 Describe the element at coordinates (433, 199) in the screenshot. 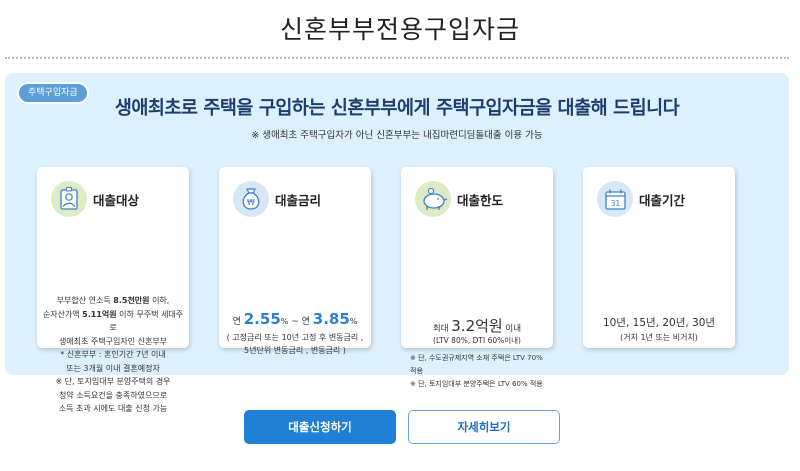

I see `piggy-bank-icon` at that location.